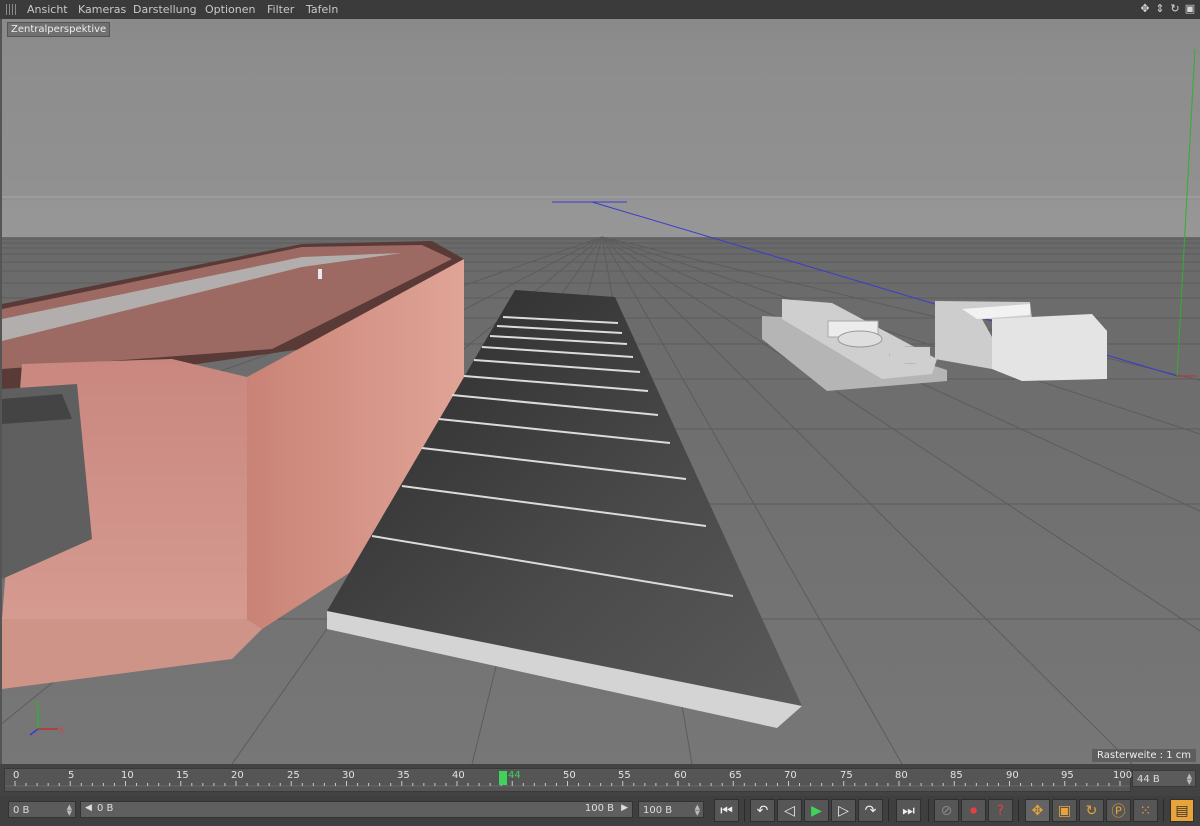 This screenshot has height=826, width=1200. I want to click on parameter-key-icon: Ⓟ, so click(1118, 811).